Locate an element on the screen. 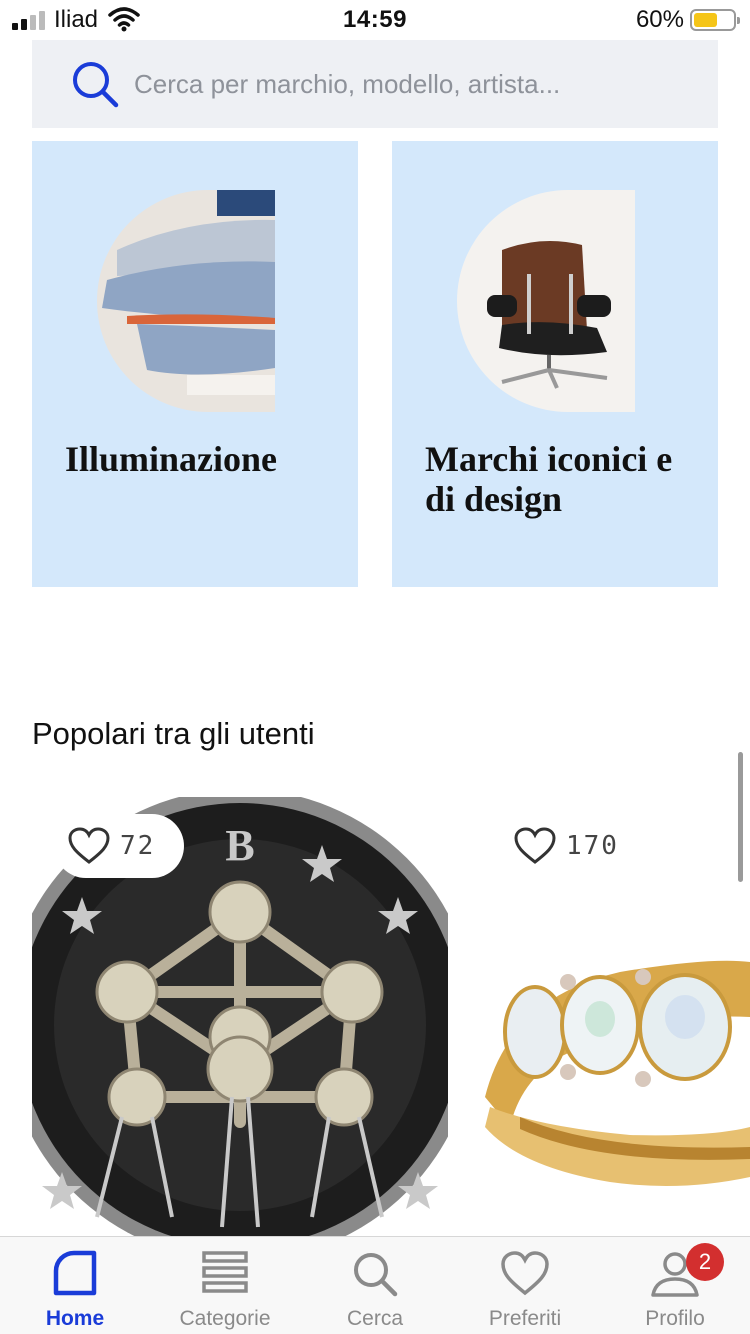  category-title: Marchi iconici e di design is located at coordinates (549, 479).